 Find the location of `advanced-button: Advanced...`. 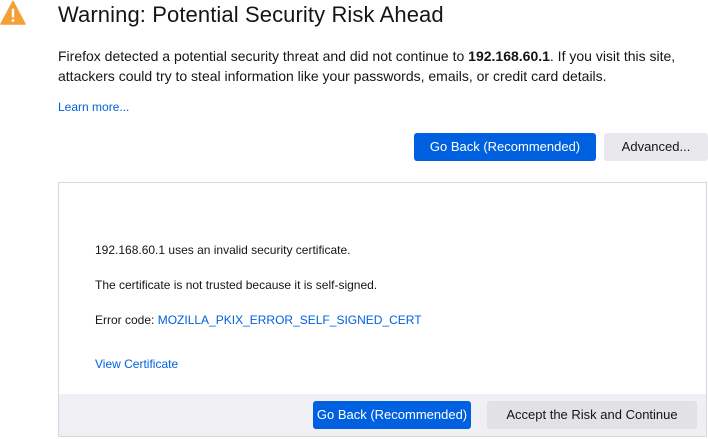

advanced-button: Advanced... is located at coordinates (656, 147).